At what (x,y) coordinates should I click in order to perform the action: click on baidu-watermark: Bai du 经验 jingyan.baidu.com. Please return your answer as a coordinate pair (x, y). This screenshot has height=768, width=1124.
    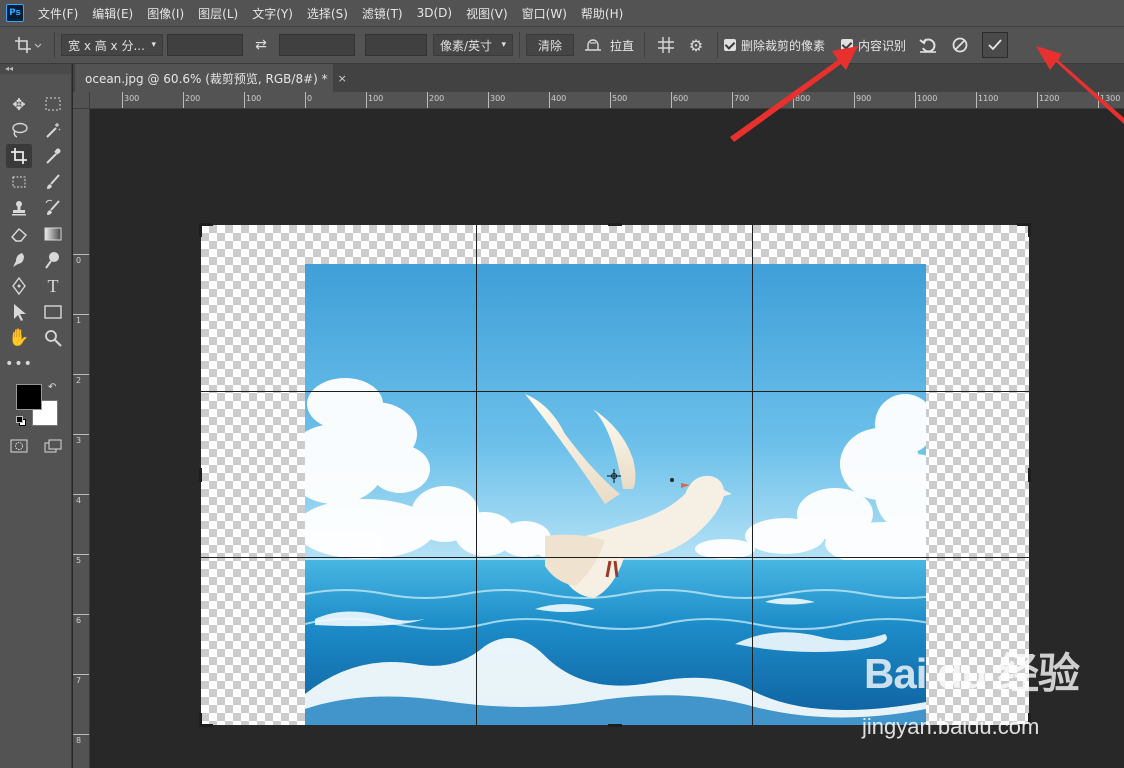
    Looking at the image, I should click on (980, 695).